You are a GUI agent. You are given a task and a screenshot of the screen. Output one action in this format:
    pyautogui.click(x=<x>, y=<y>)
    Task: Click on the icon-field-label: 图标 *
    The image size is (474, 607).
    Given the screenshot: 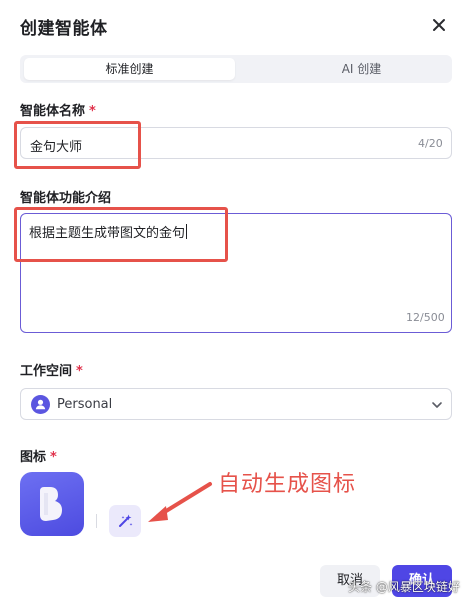 What is the action you would take?
    pyautogui.click(x=38, y=455)
    